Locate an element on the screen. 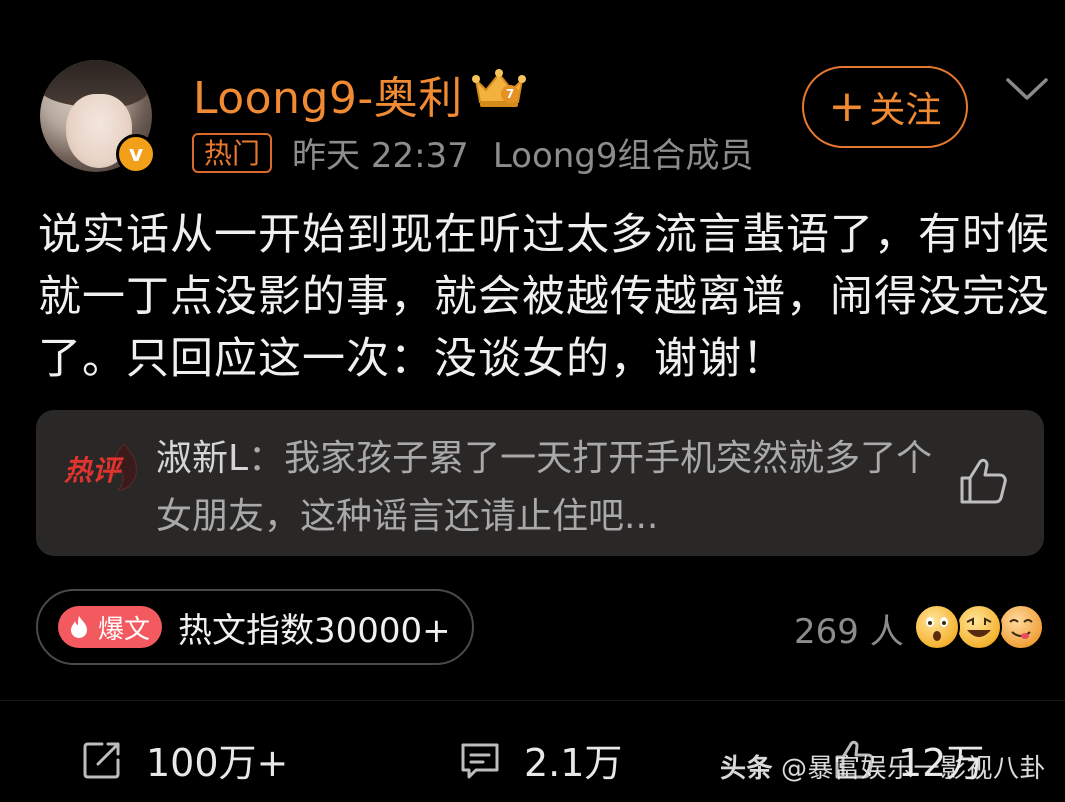  follow-button: + 关注 is located at coordinates (885, 107).